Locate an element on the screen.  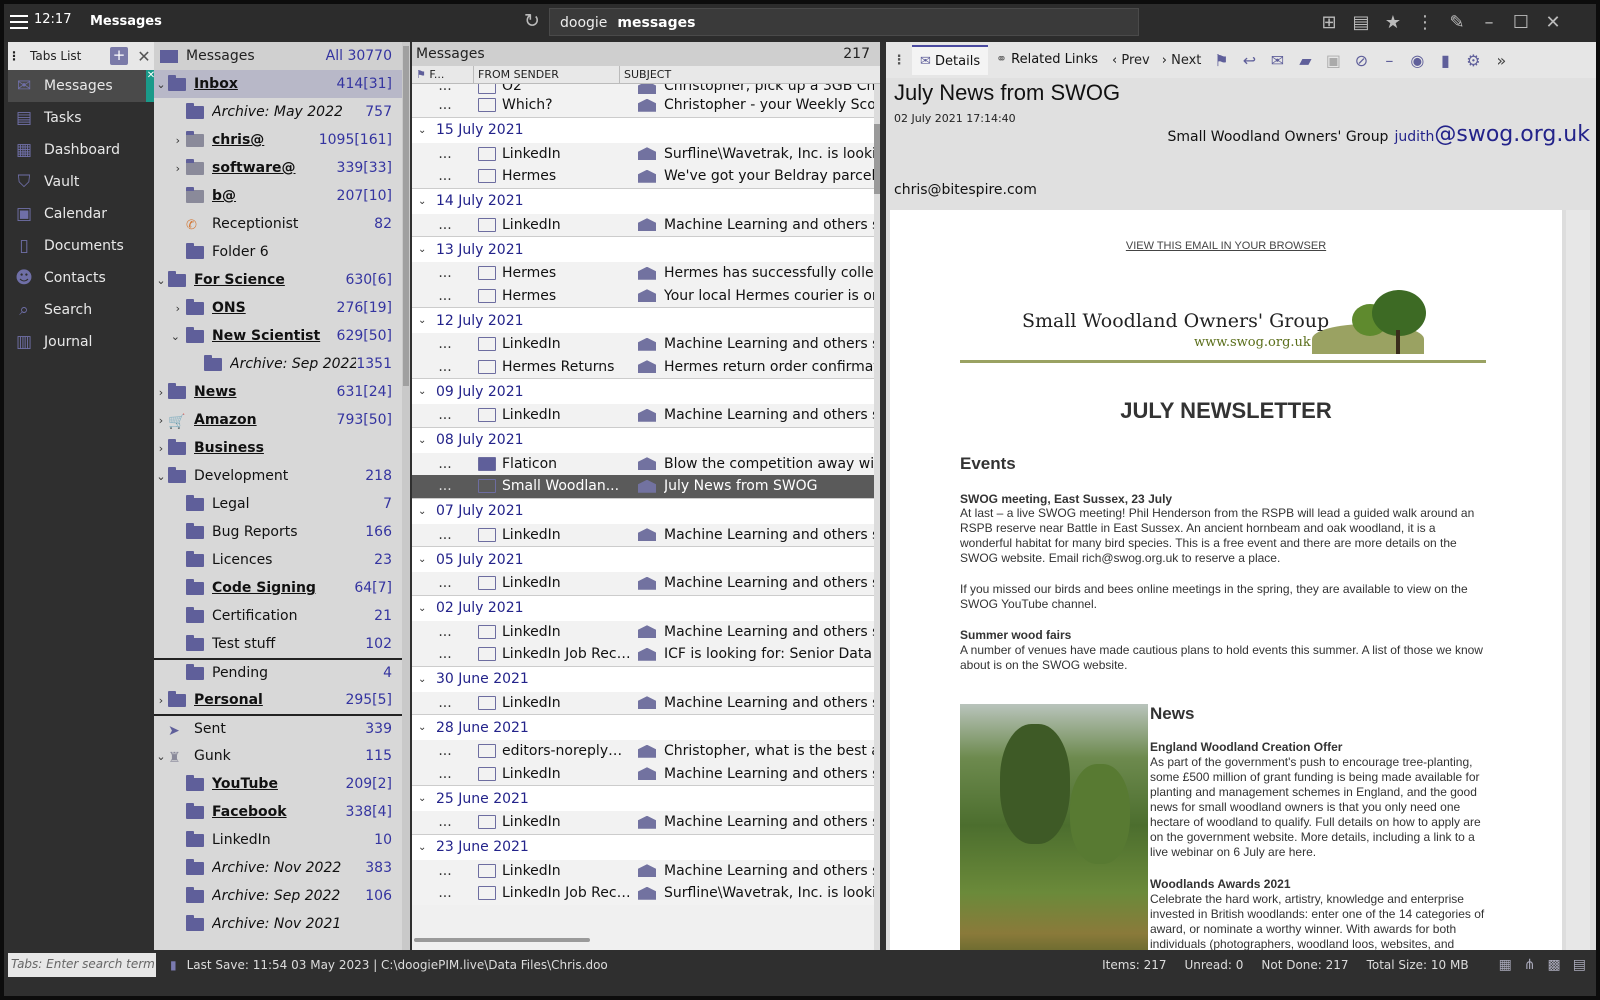
settings-gear-icon: ⚙ is located at coordinates (1473, 60).